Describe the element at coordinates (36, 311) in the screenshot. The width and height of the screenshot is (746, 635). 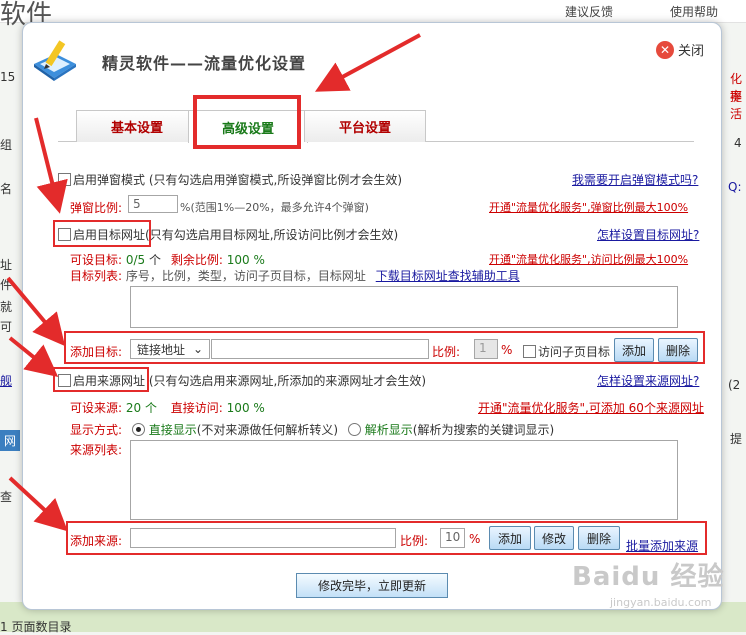
I see `arrow-to-add-target` at that location.